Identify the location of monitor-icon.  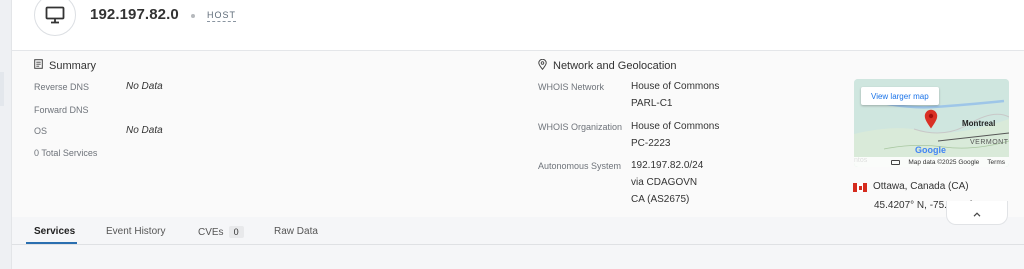
(55, 18).